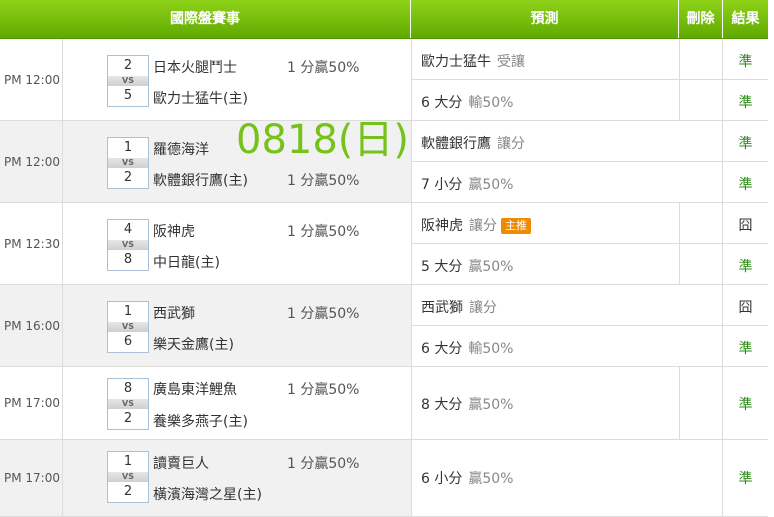  Describe the element at coordinates (128, 95) in the screenshot. I see `home-score: 5` at that location.